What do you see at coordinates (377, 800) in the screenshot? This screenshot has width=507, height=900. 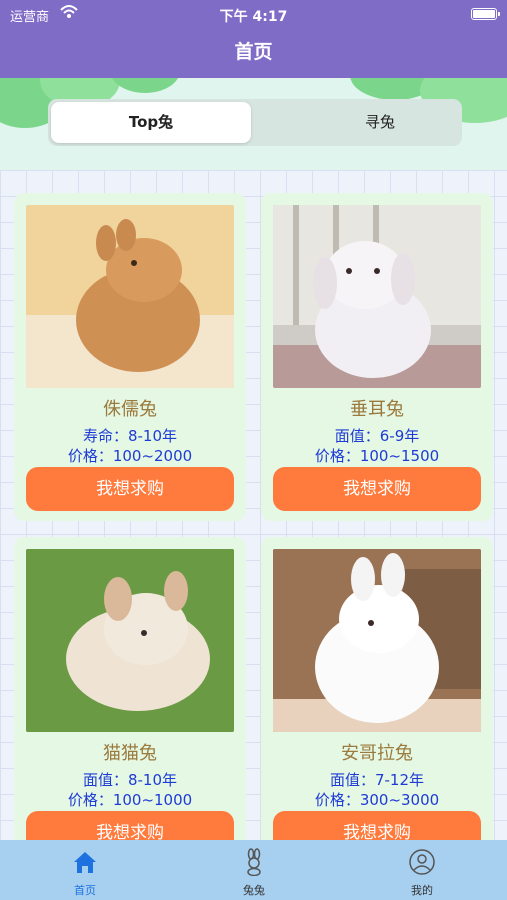 I see `rabbit-price: 价格：300~3000` at bounding box center [377, 800].